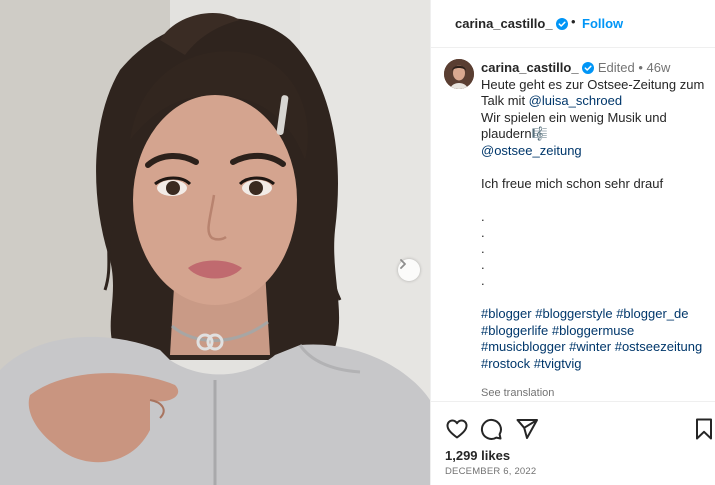 The width and height of the screenshot is (715, 485). I want to click on hashtag-link: #musicblogger, so click(523, 346).